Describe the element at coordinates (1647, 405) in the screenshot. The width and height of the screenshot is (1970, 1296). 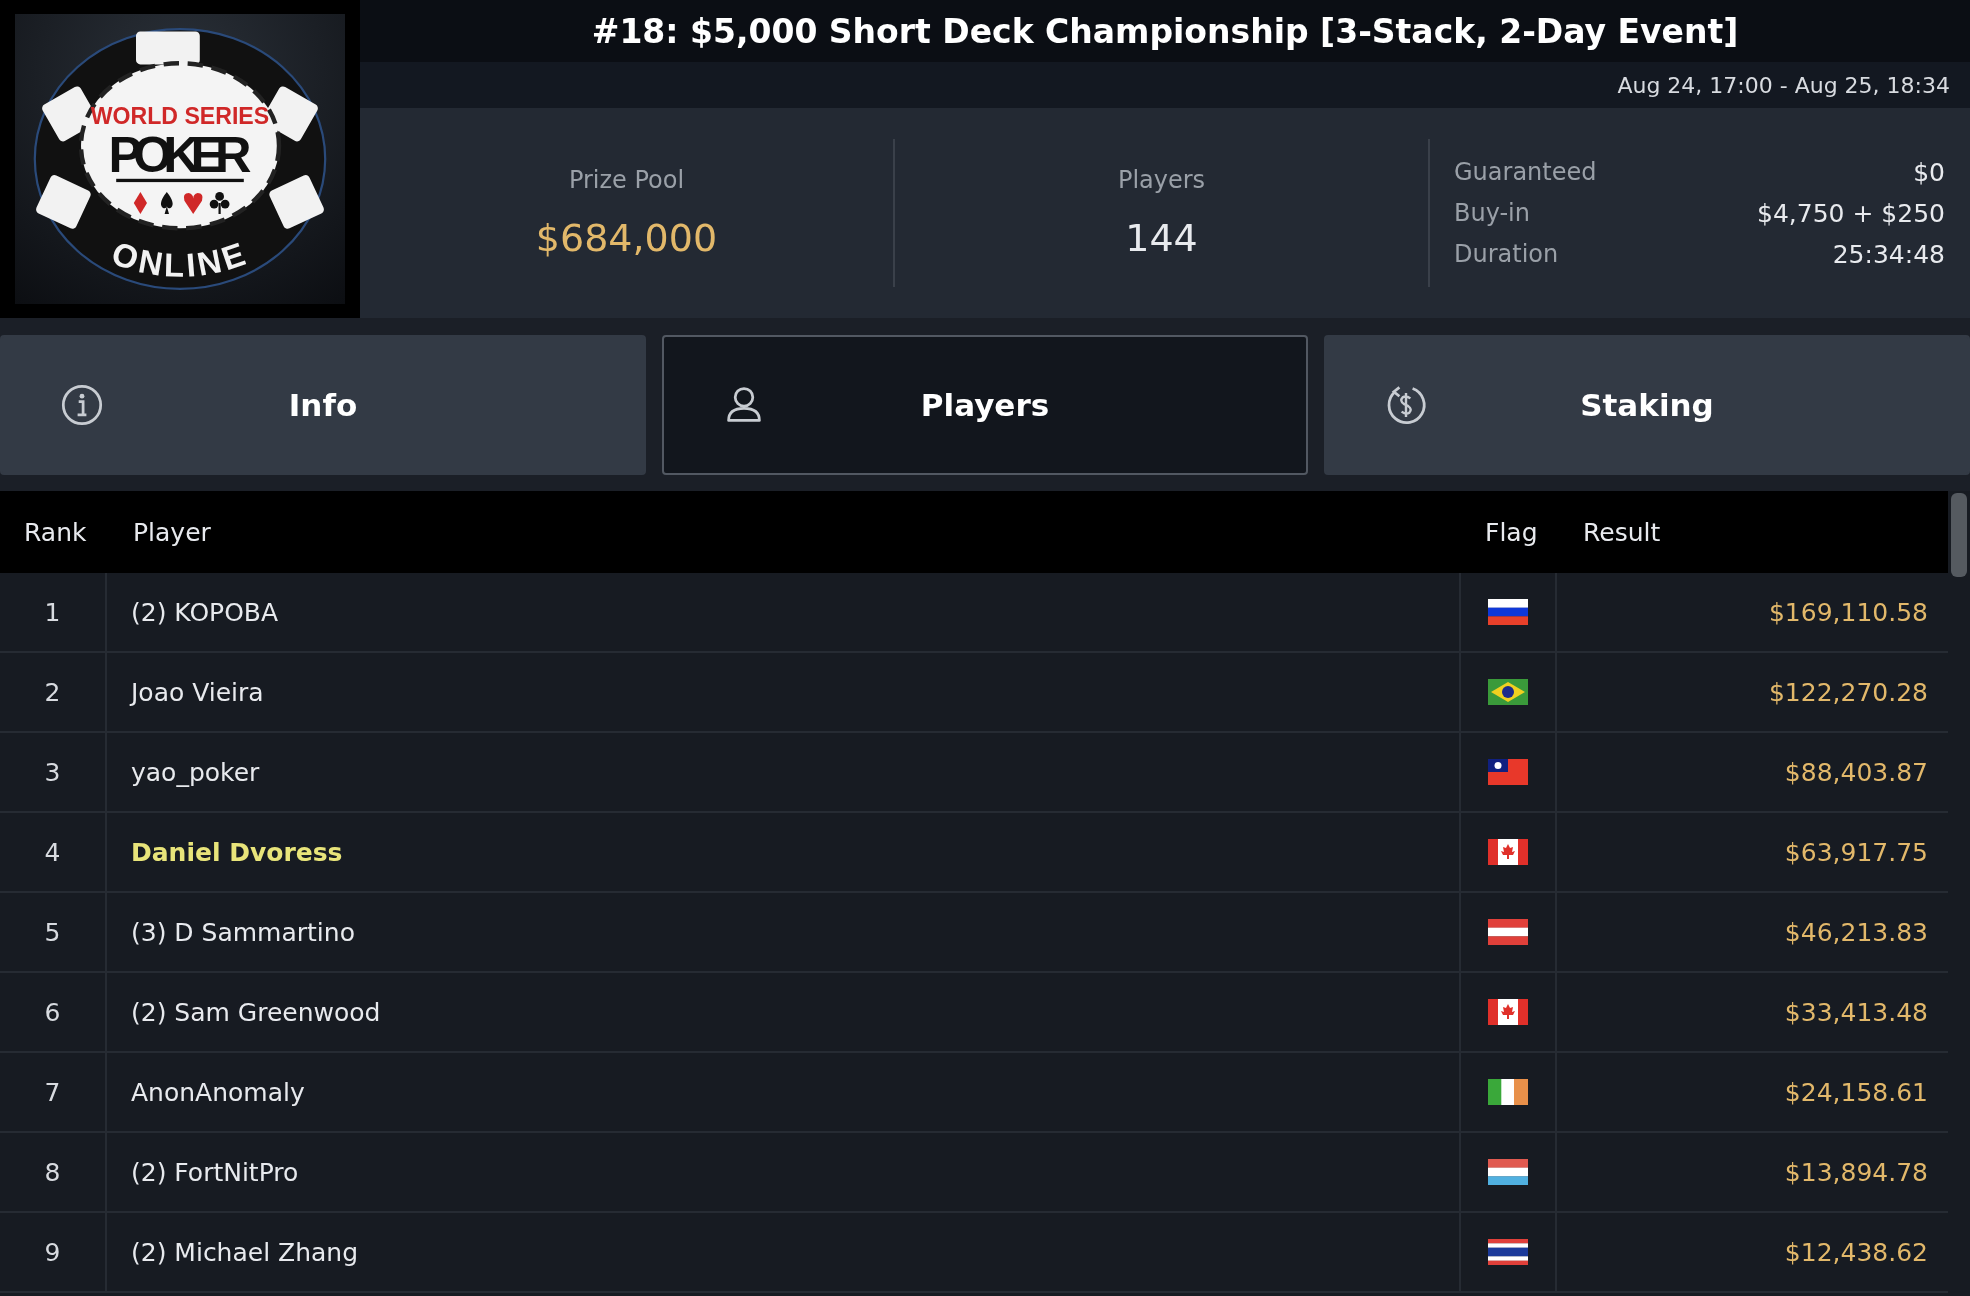
I see `tab: Staking` at that location.